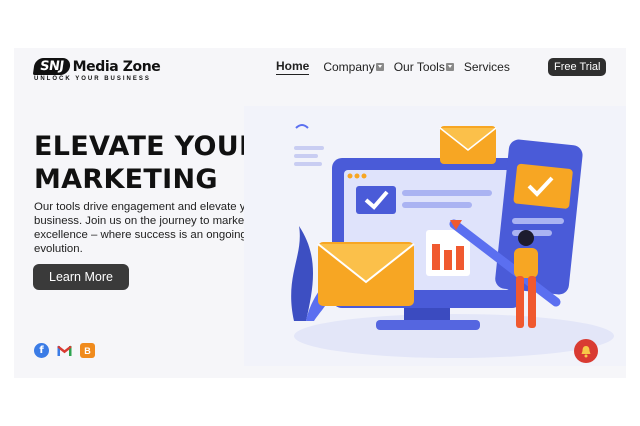 This screenshot has height=426, width=640. Describe the element at coordinates (147, 146) in the screenshot. I see `hero-title-line-1: ELEVATE YOUR` at that location.